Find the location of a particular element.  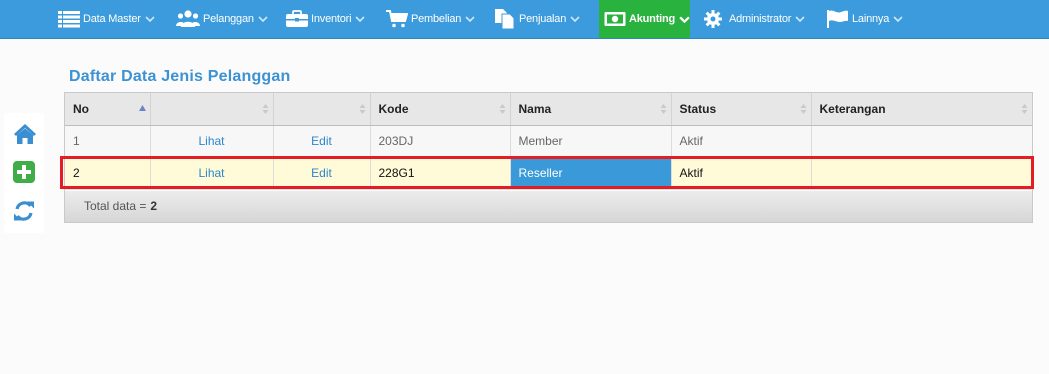

page-title: Daftar Data Jenis Pelanggan is located at coordinates (180, 76).